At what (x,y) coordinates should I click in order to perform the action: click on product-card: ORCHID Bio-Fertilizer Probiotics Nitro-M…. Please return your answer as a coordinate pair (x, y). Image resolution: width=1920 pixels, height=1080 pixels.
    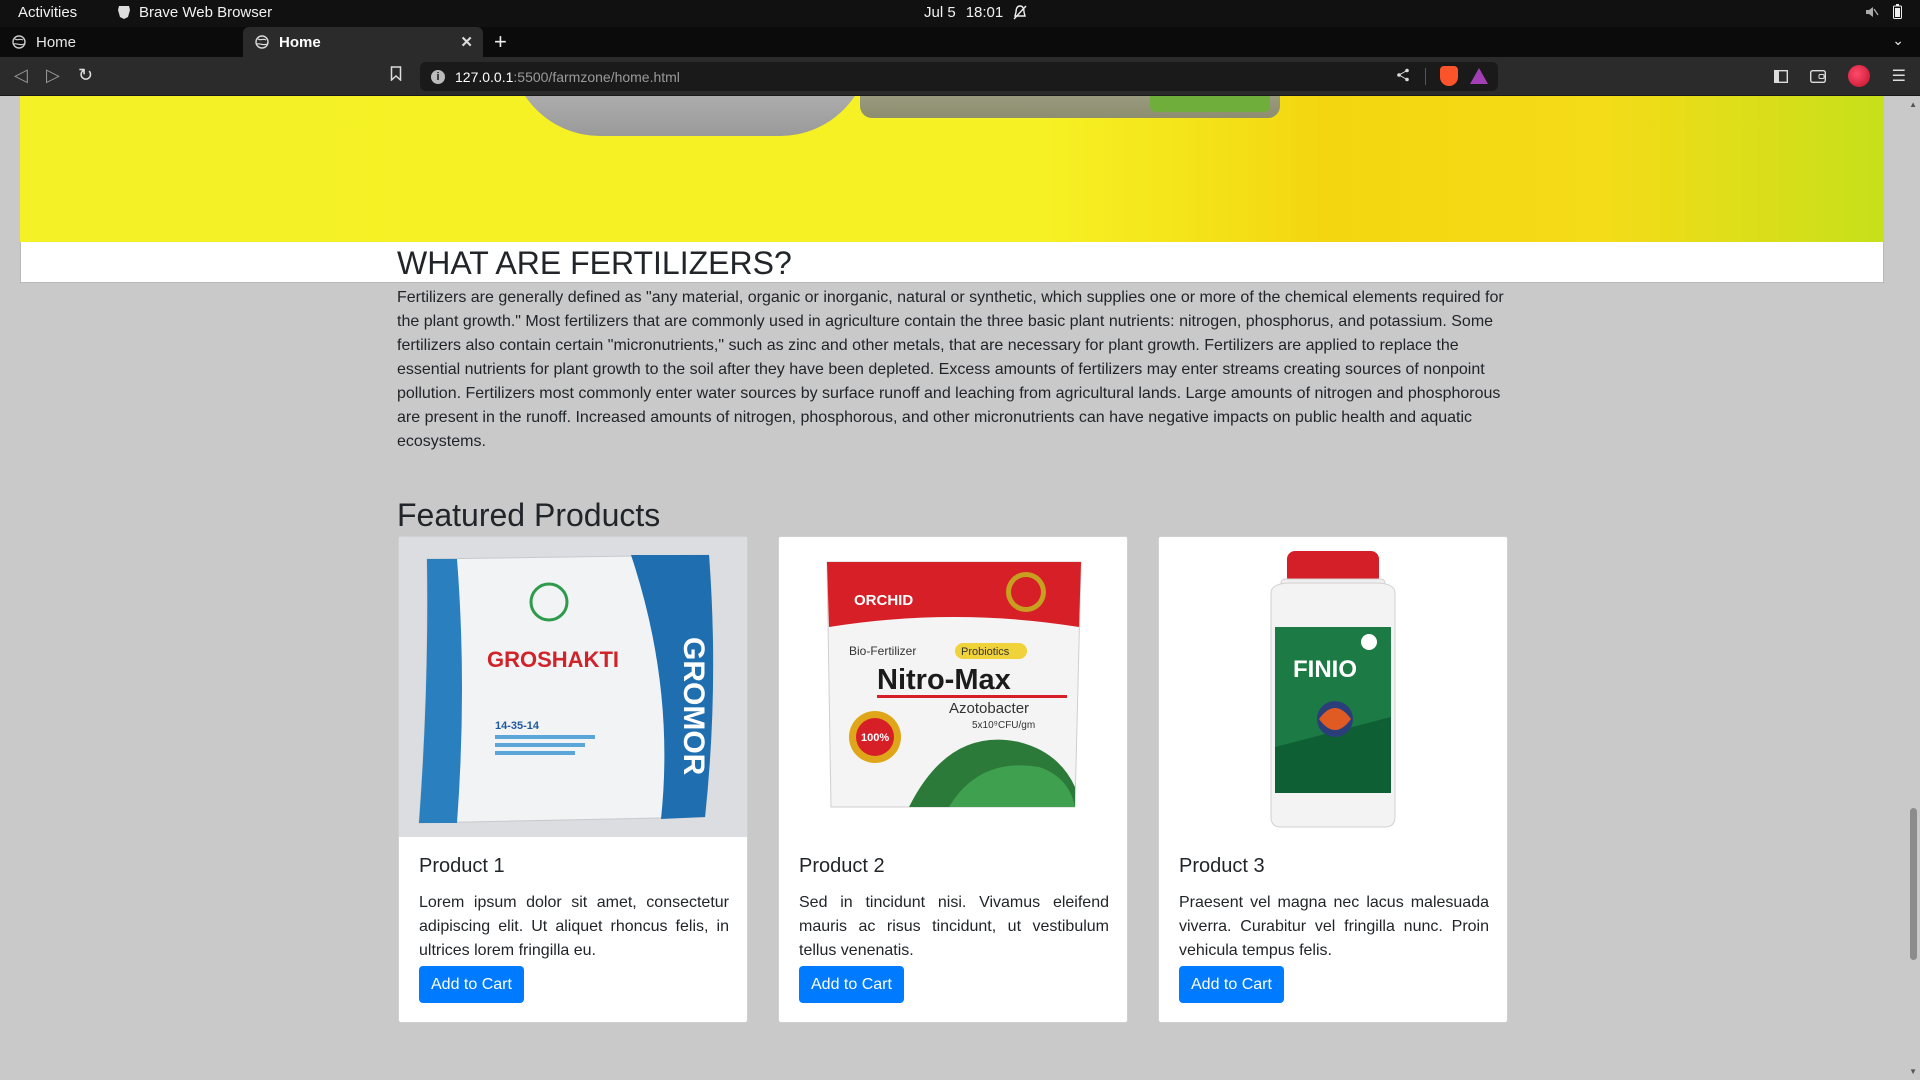
    Looking at the image, I should click on (953, 779).